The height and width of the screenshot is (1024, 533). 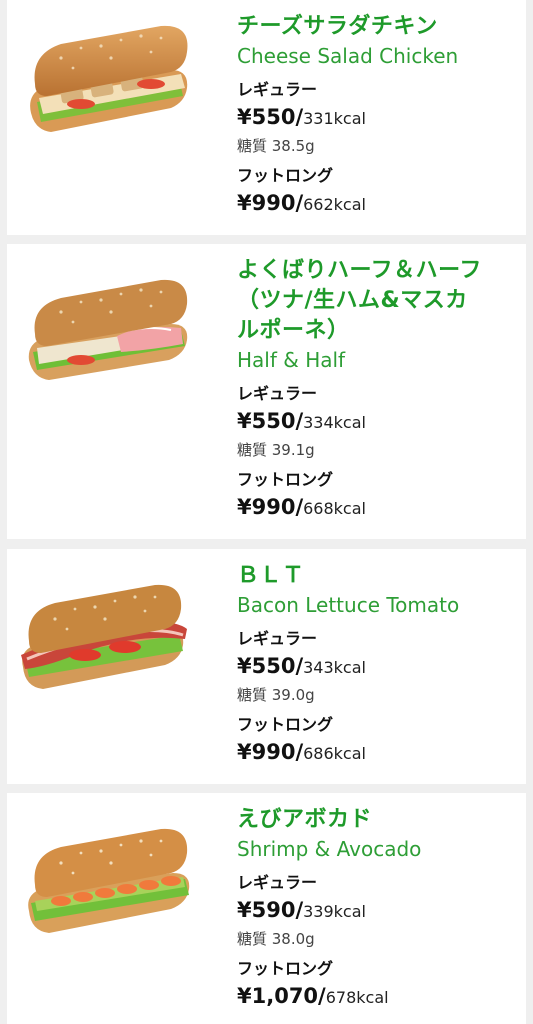 What do you see at coordinates (329, 849) in the screenshot?
I see `item-name-en: Shrimp & Avocado` at bounding box center [329, 849].